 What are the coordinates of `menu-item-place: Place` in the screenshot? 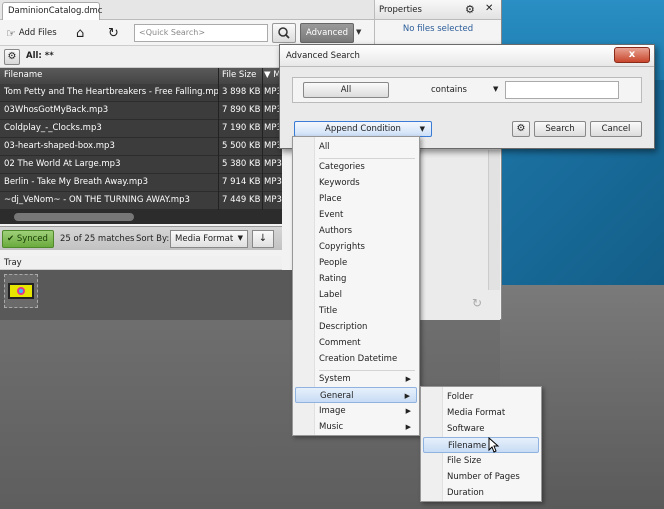 It's located at (356, 199).